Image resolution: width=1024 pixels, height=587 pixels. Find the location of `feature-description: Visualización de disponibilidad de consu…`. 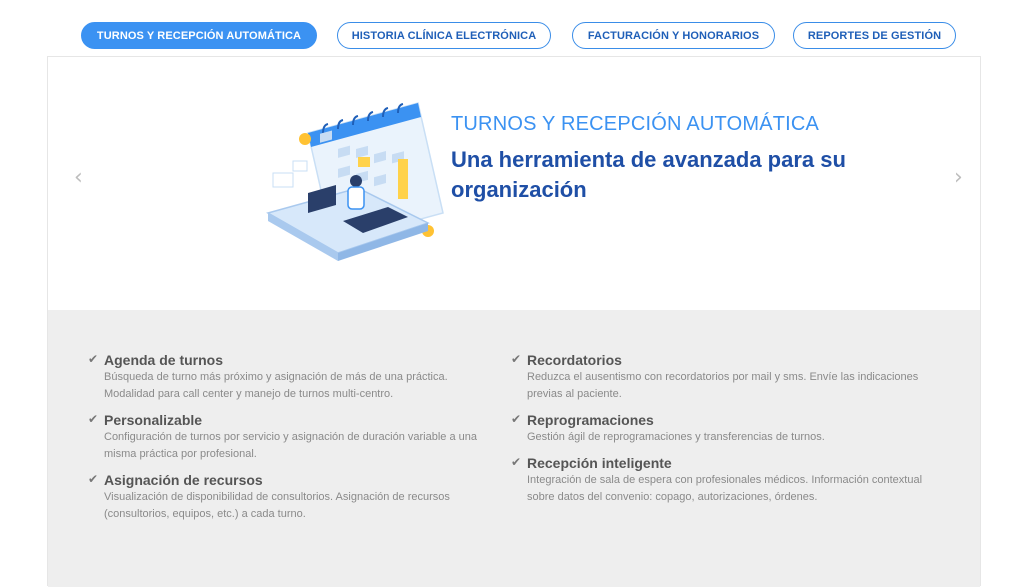

feature-description: Visualización de disponibilidad de consu… is located at coordinates (277, 505).